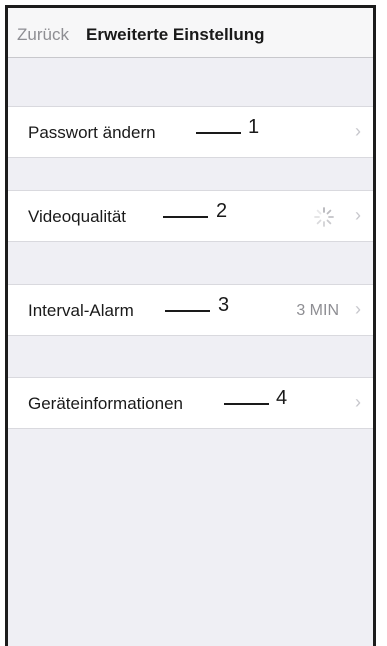 The image size is (387, 646). What do you see at coordinates (81, 310) in the screenshot?
I see `row-label: Interval-Alarm` at bounding box center [81, 310].